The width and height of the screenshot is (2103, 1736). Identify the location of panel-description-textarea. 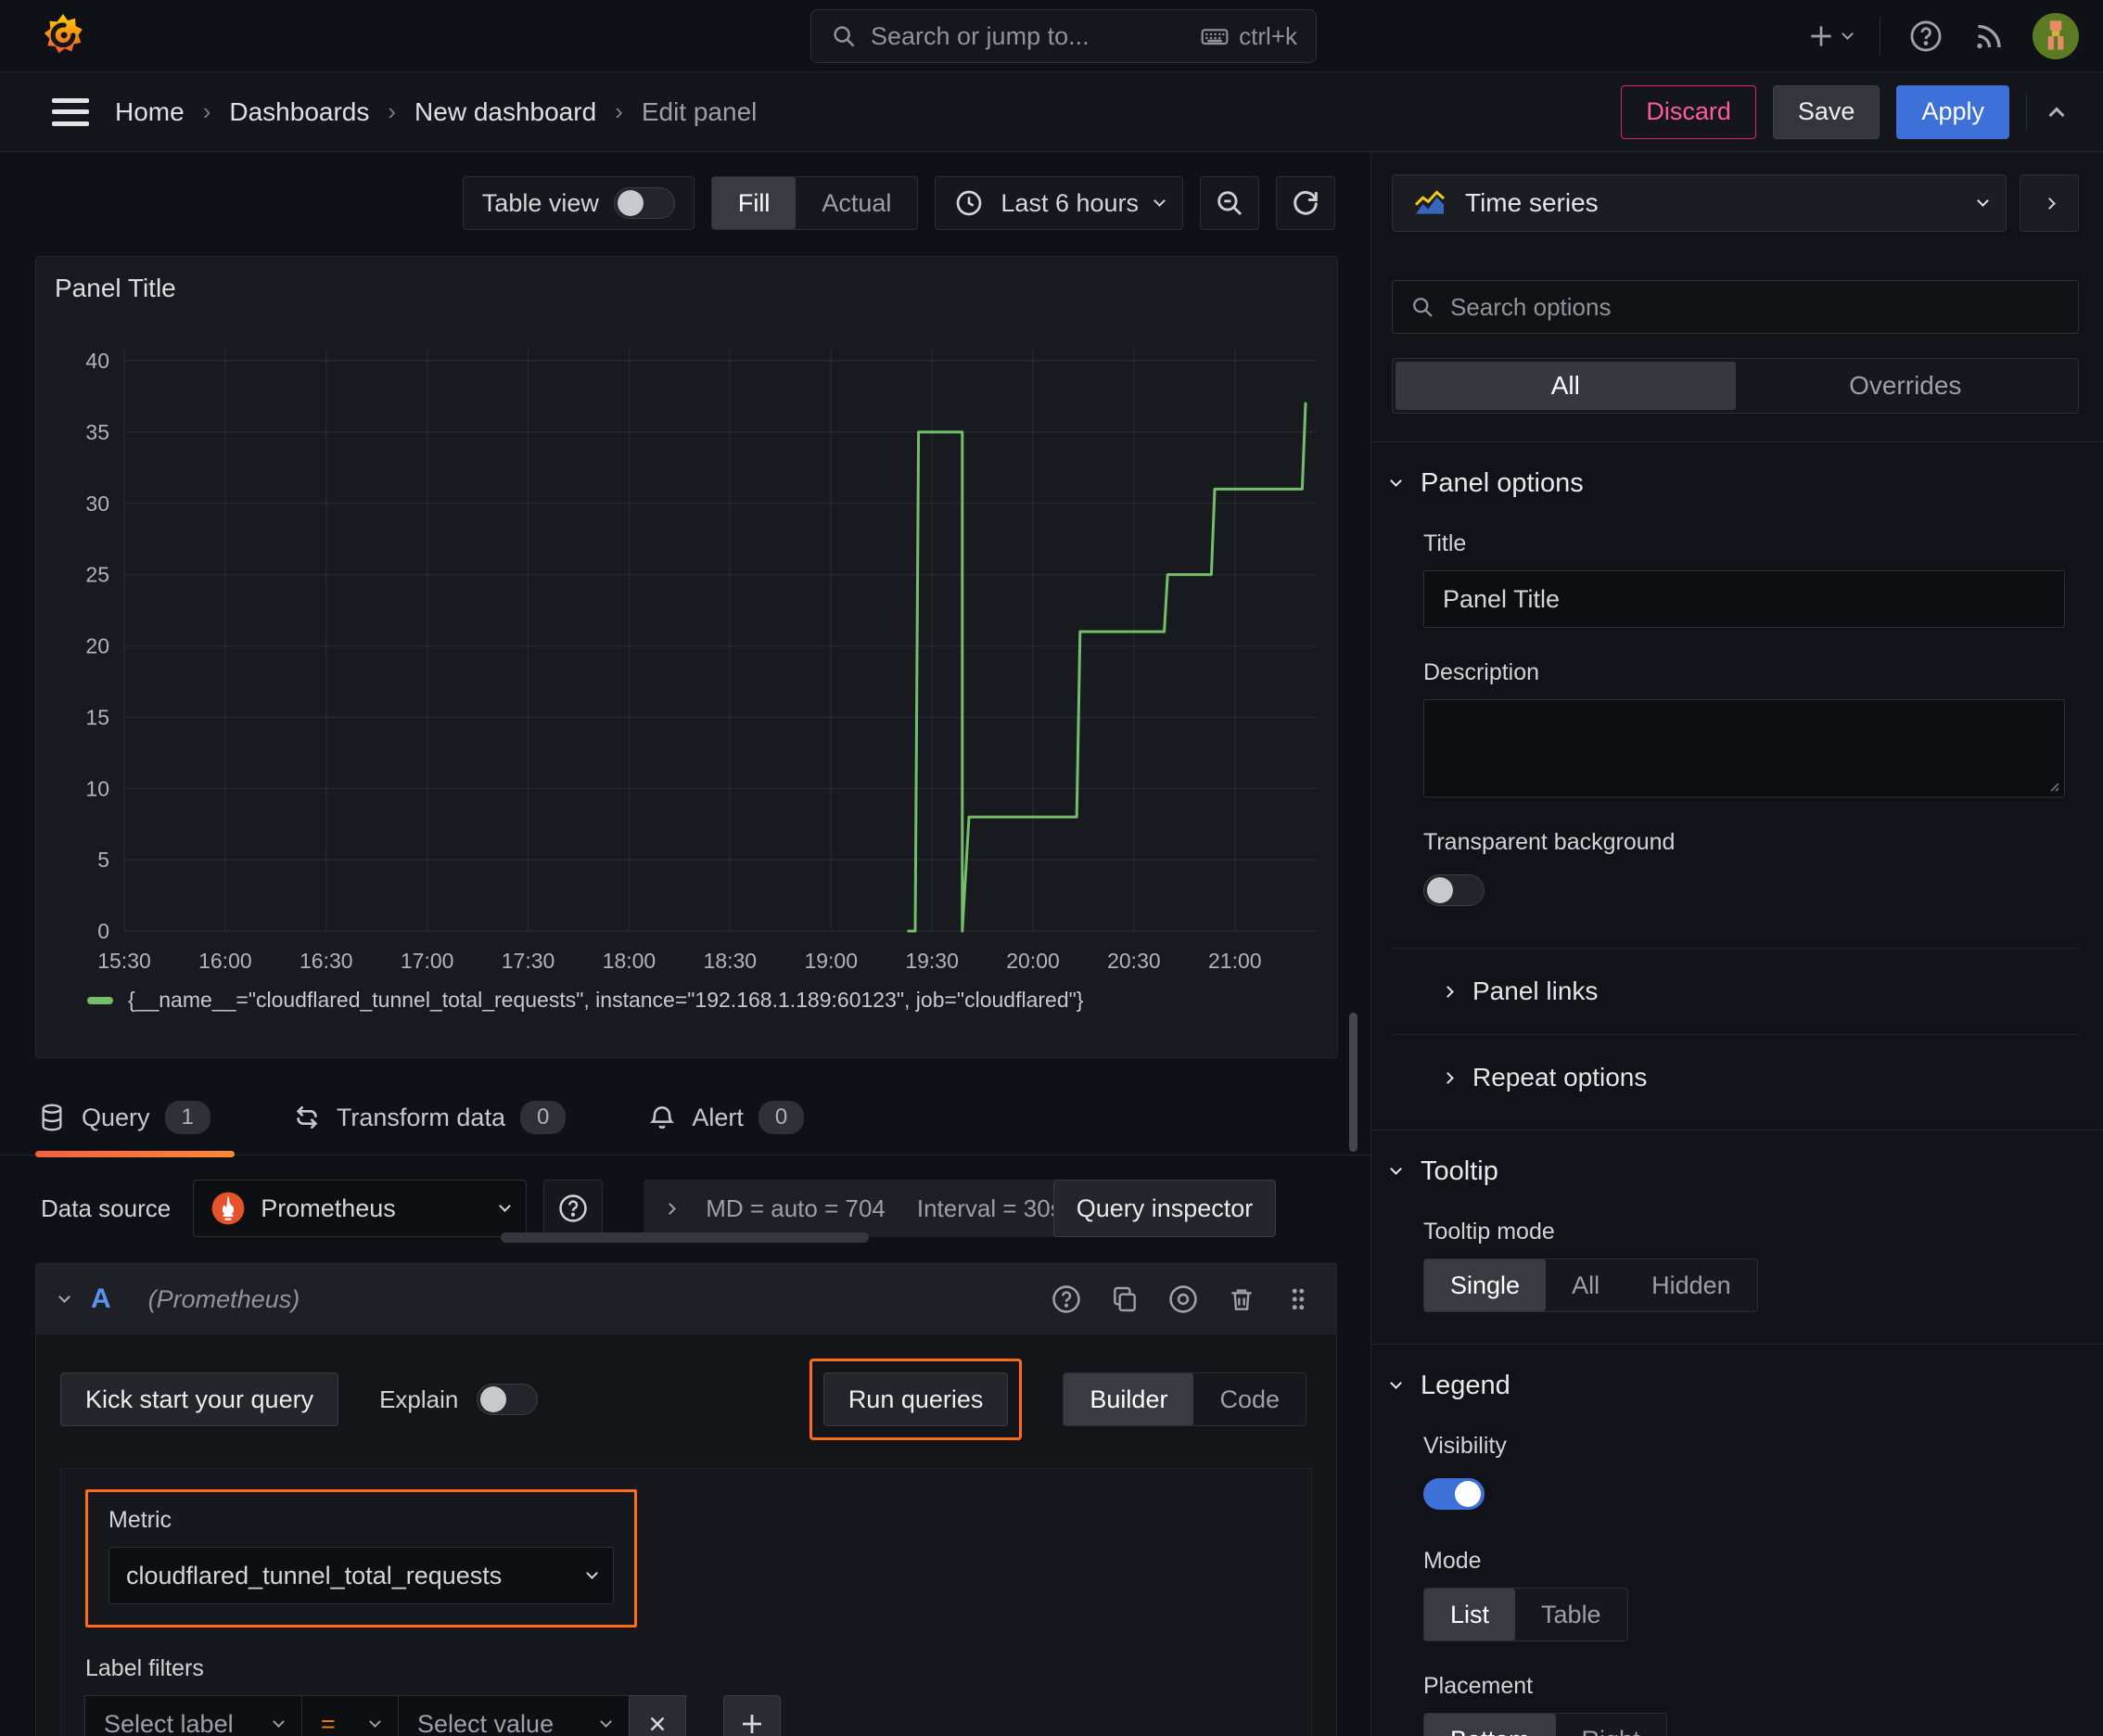
(1744, 748).